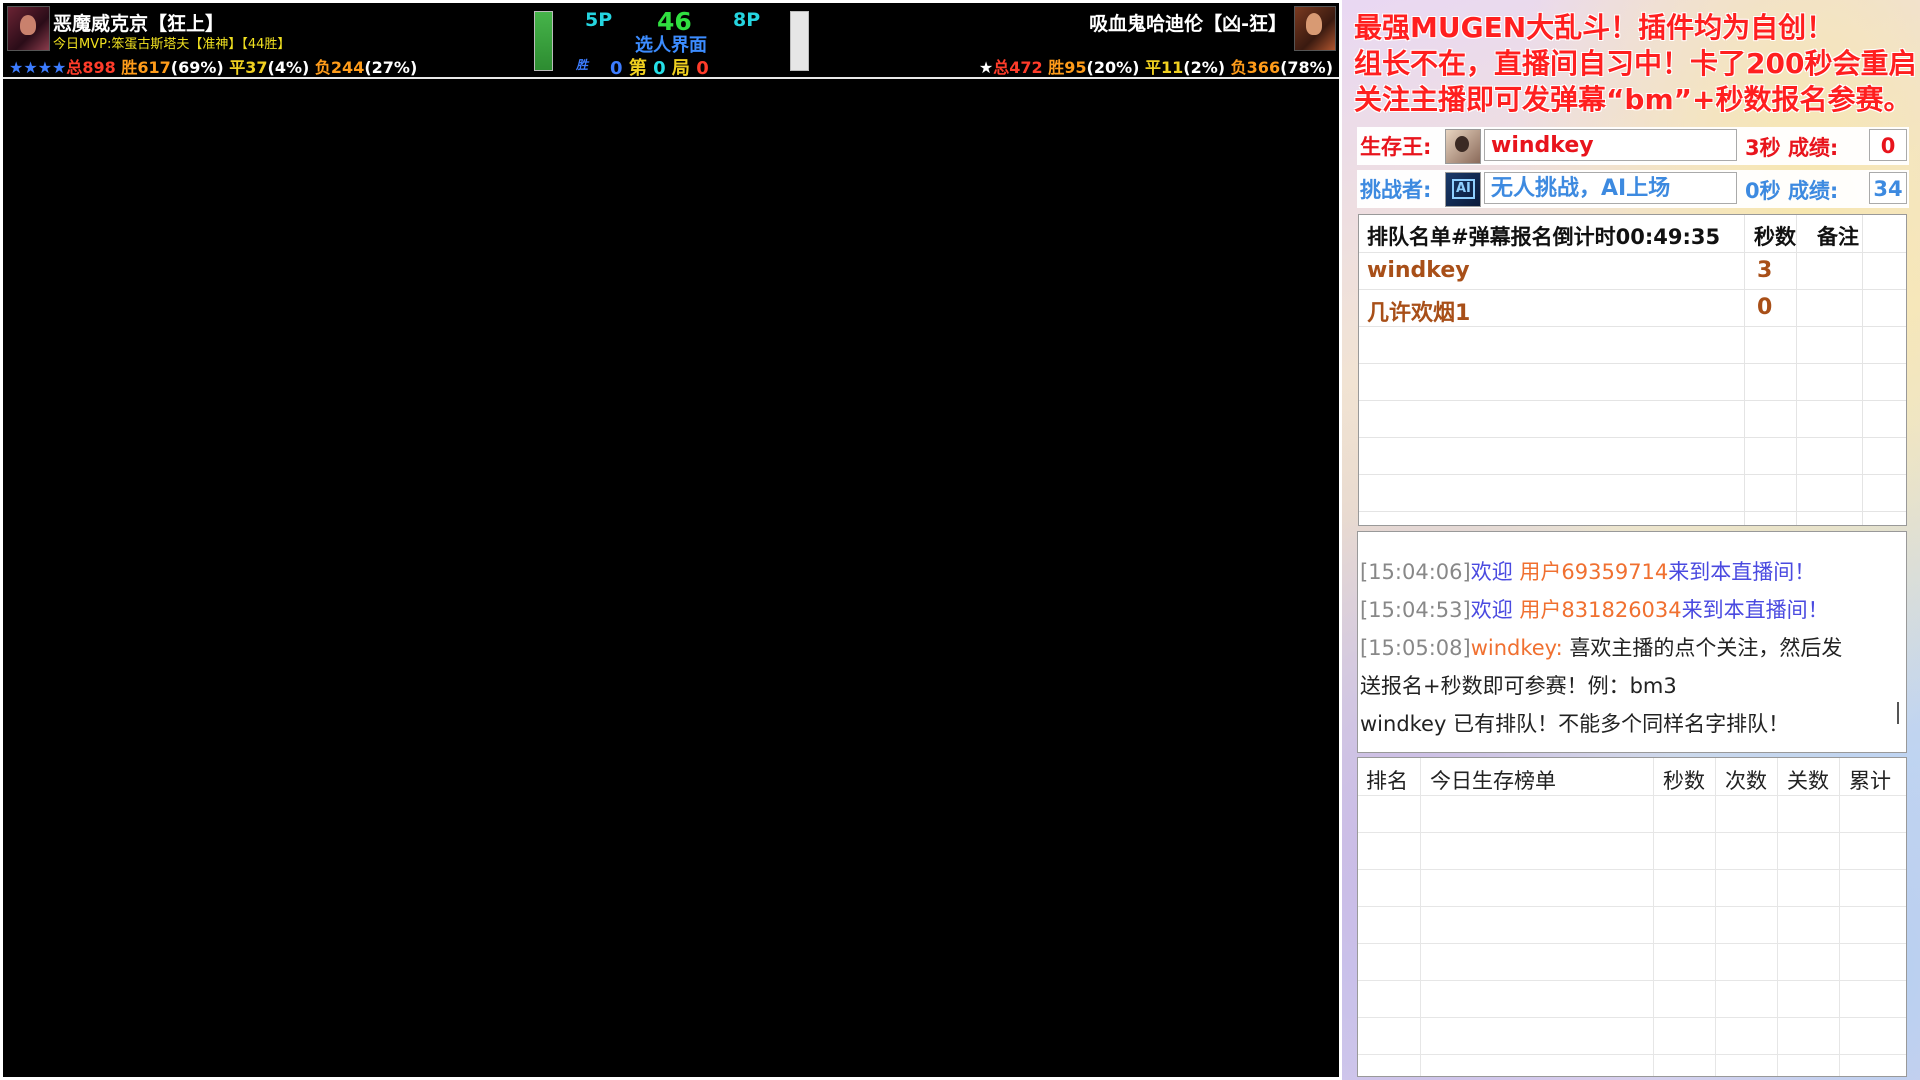 The width and height of the screenshot is (1920, 1080). Describe the element at coordinates (1775, 237) in the screenshot. I see `queue-header-seconds: 秒数` at that location.